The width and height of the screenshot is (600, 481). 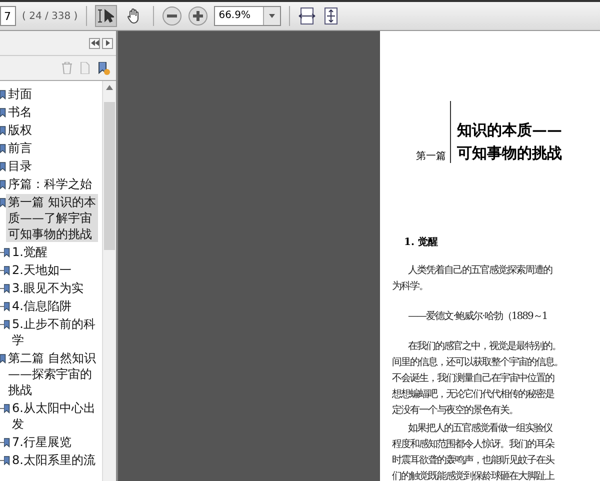 I want to click on bookmark-item: 5.止步不前的科学, so click(x=54, y=332).